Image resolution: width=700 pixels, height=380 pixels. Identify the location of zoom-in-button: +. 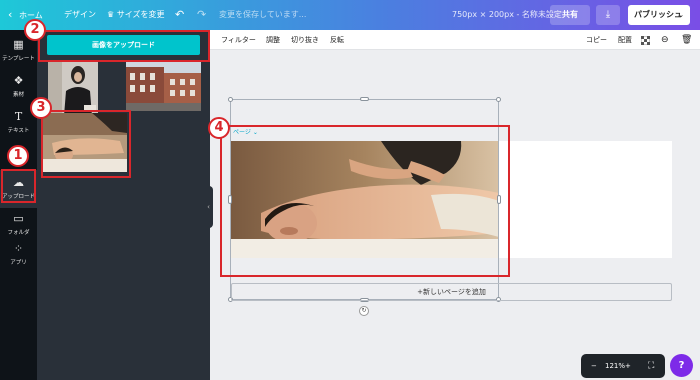
(628, 366).